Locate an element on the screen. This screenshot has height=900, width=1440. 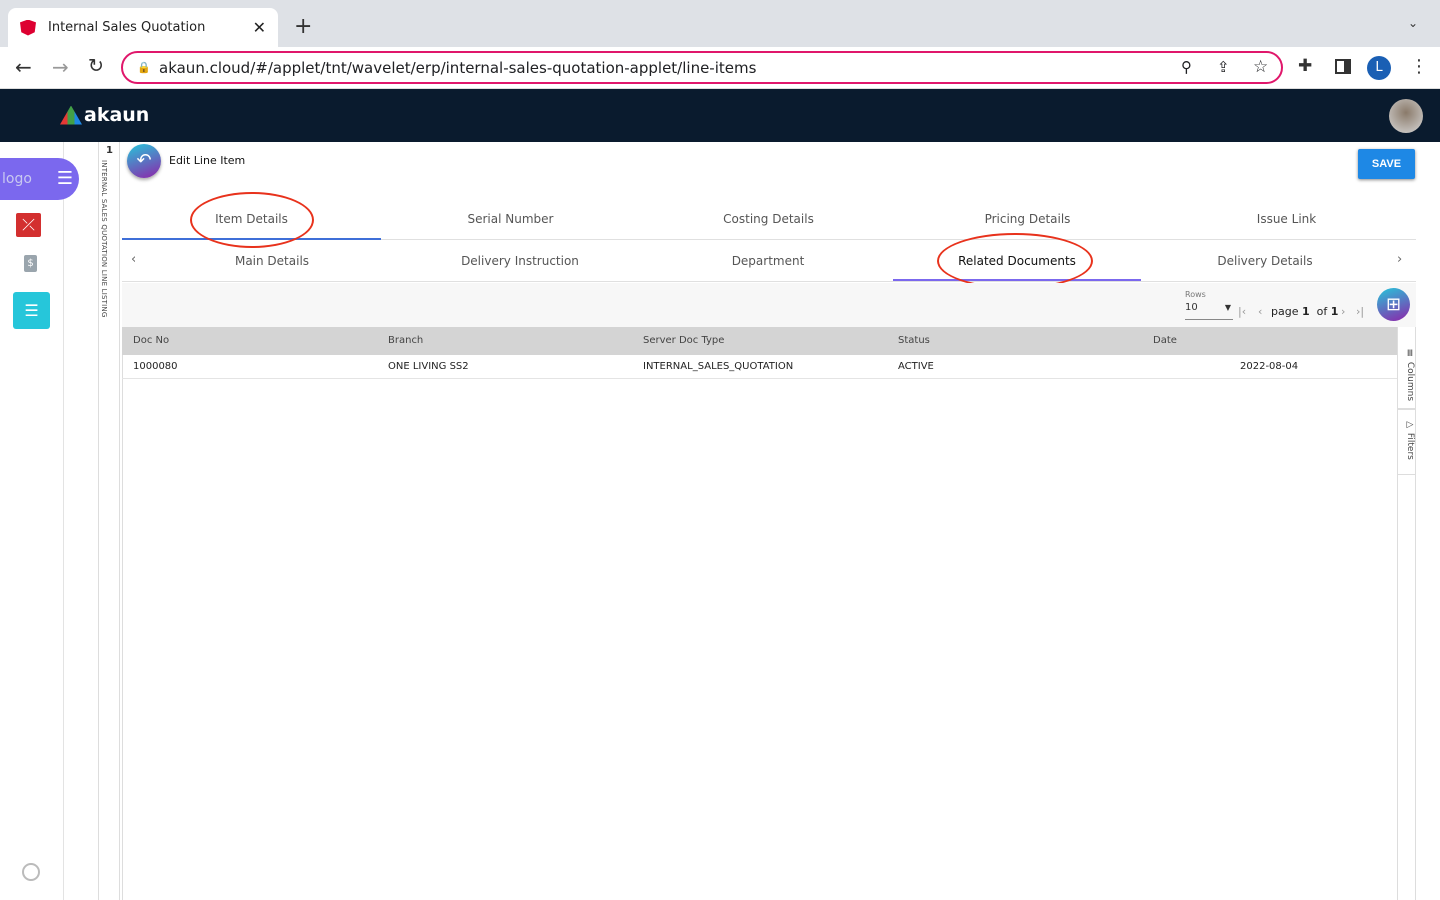
page-label: page is located at coordinates (1285, 311).